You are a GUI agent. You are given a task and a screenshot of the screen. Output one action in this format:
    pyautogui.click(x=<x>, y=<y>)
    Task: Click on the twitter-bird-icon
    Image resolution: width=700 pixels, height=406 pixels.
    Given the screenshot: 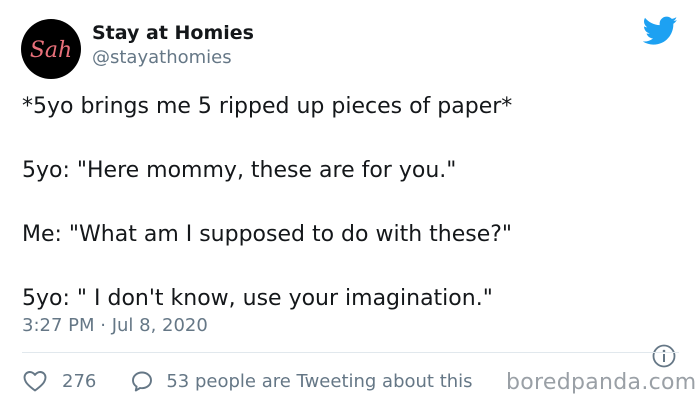 What is the action you would take?
    pyautogui.click(x=660, y=31)
    